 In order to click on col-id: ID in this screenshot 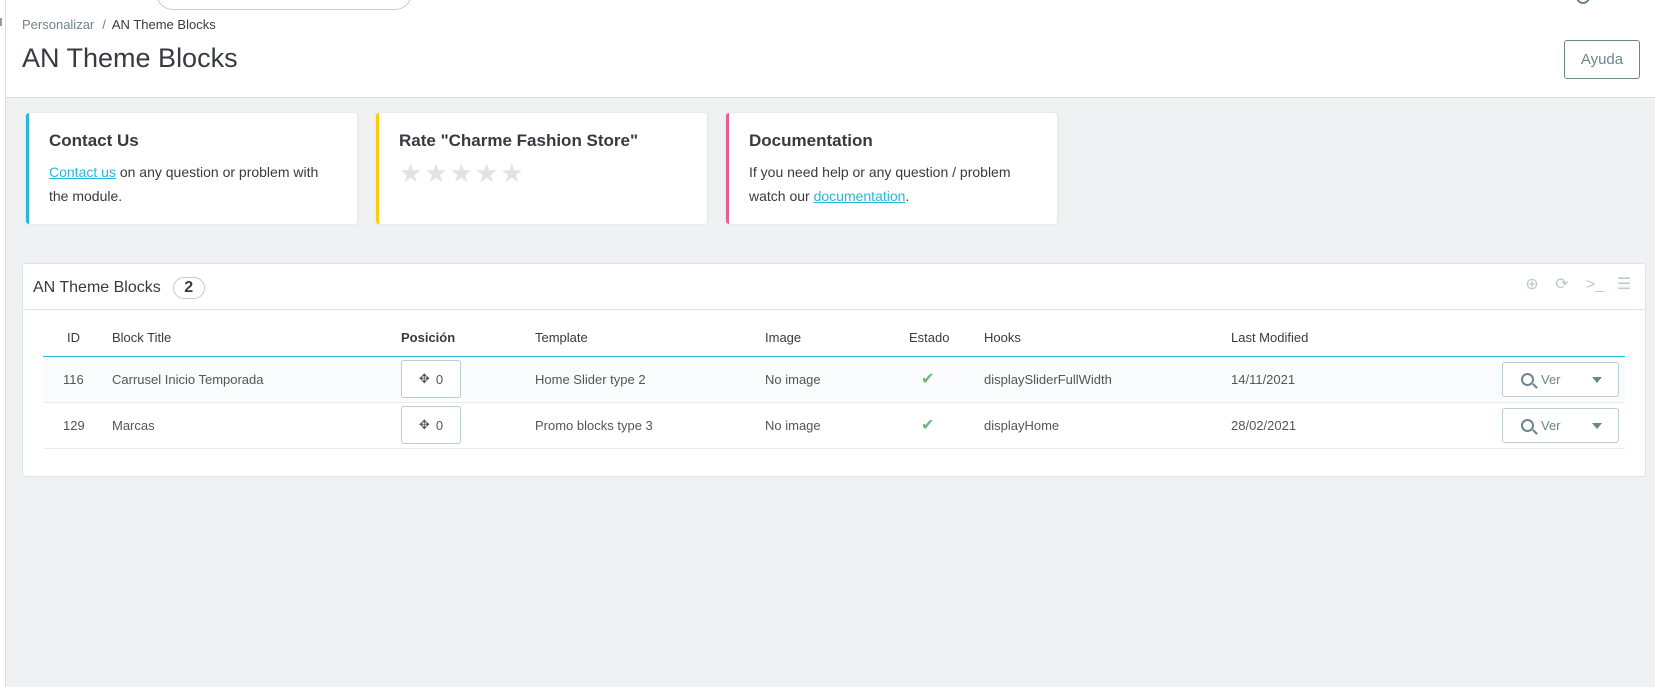, I will do `click(77, 343)`.